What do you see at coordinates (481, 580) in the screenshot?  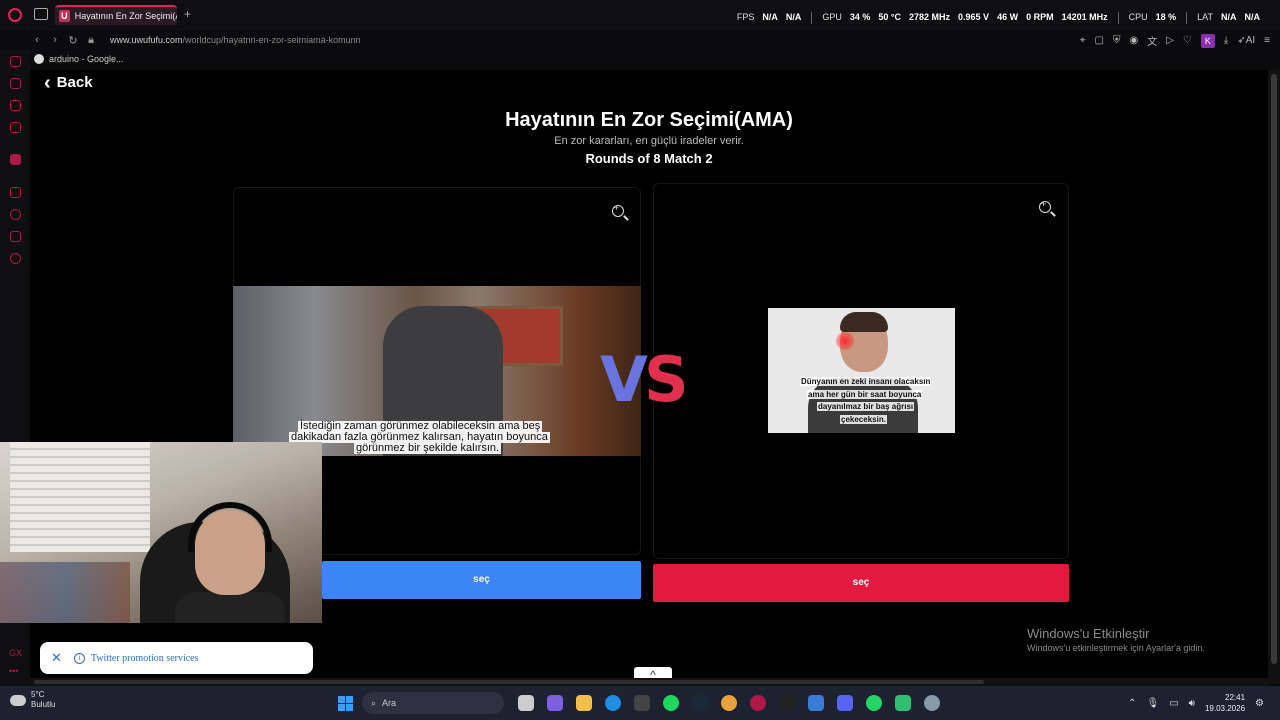 I see `select-left-button: seç` at bounding box center [481, 580].